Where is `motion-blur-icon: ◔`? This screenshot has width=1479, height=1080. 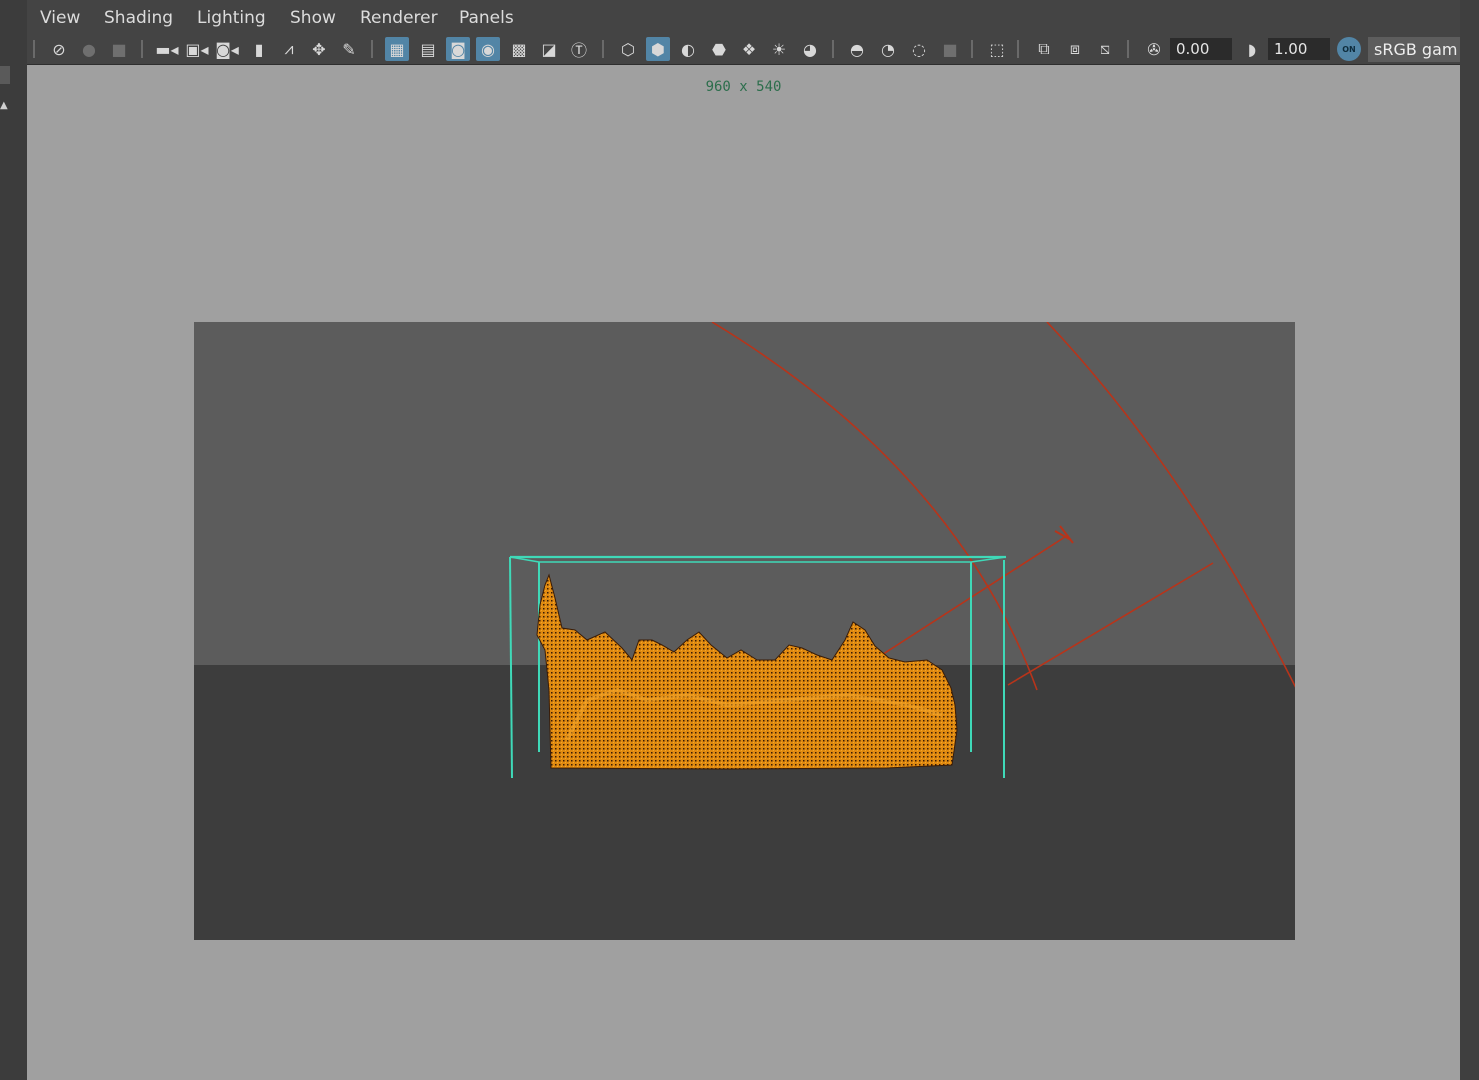 motion-blur-icon: ◔ is located at coordinates (888, 49).